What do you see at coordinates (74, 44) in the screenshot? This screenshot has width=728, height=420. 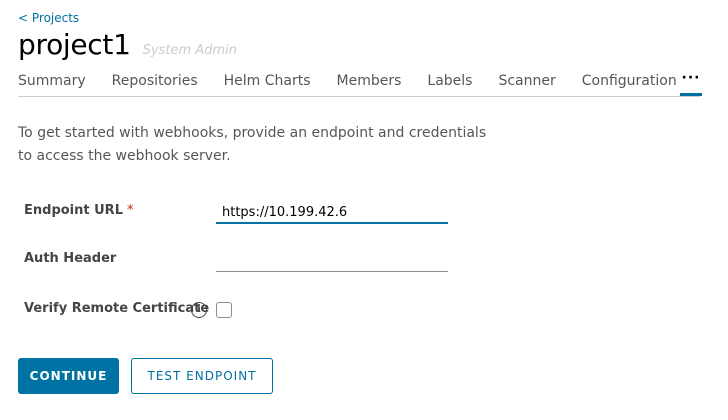 I see `page-title: project1` at bounding box center [74, 44].